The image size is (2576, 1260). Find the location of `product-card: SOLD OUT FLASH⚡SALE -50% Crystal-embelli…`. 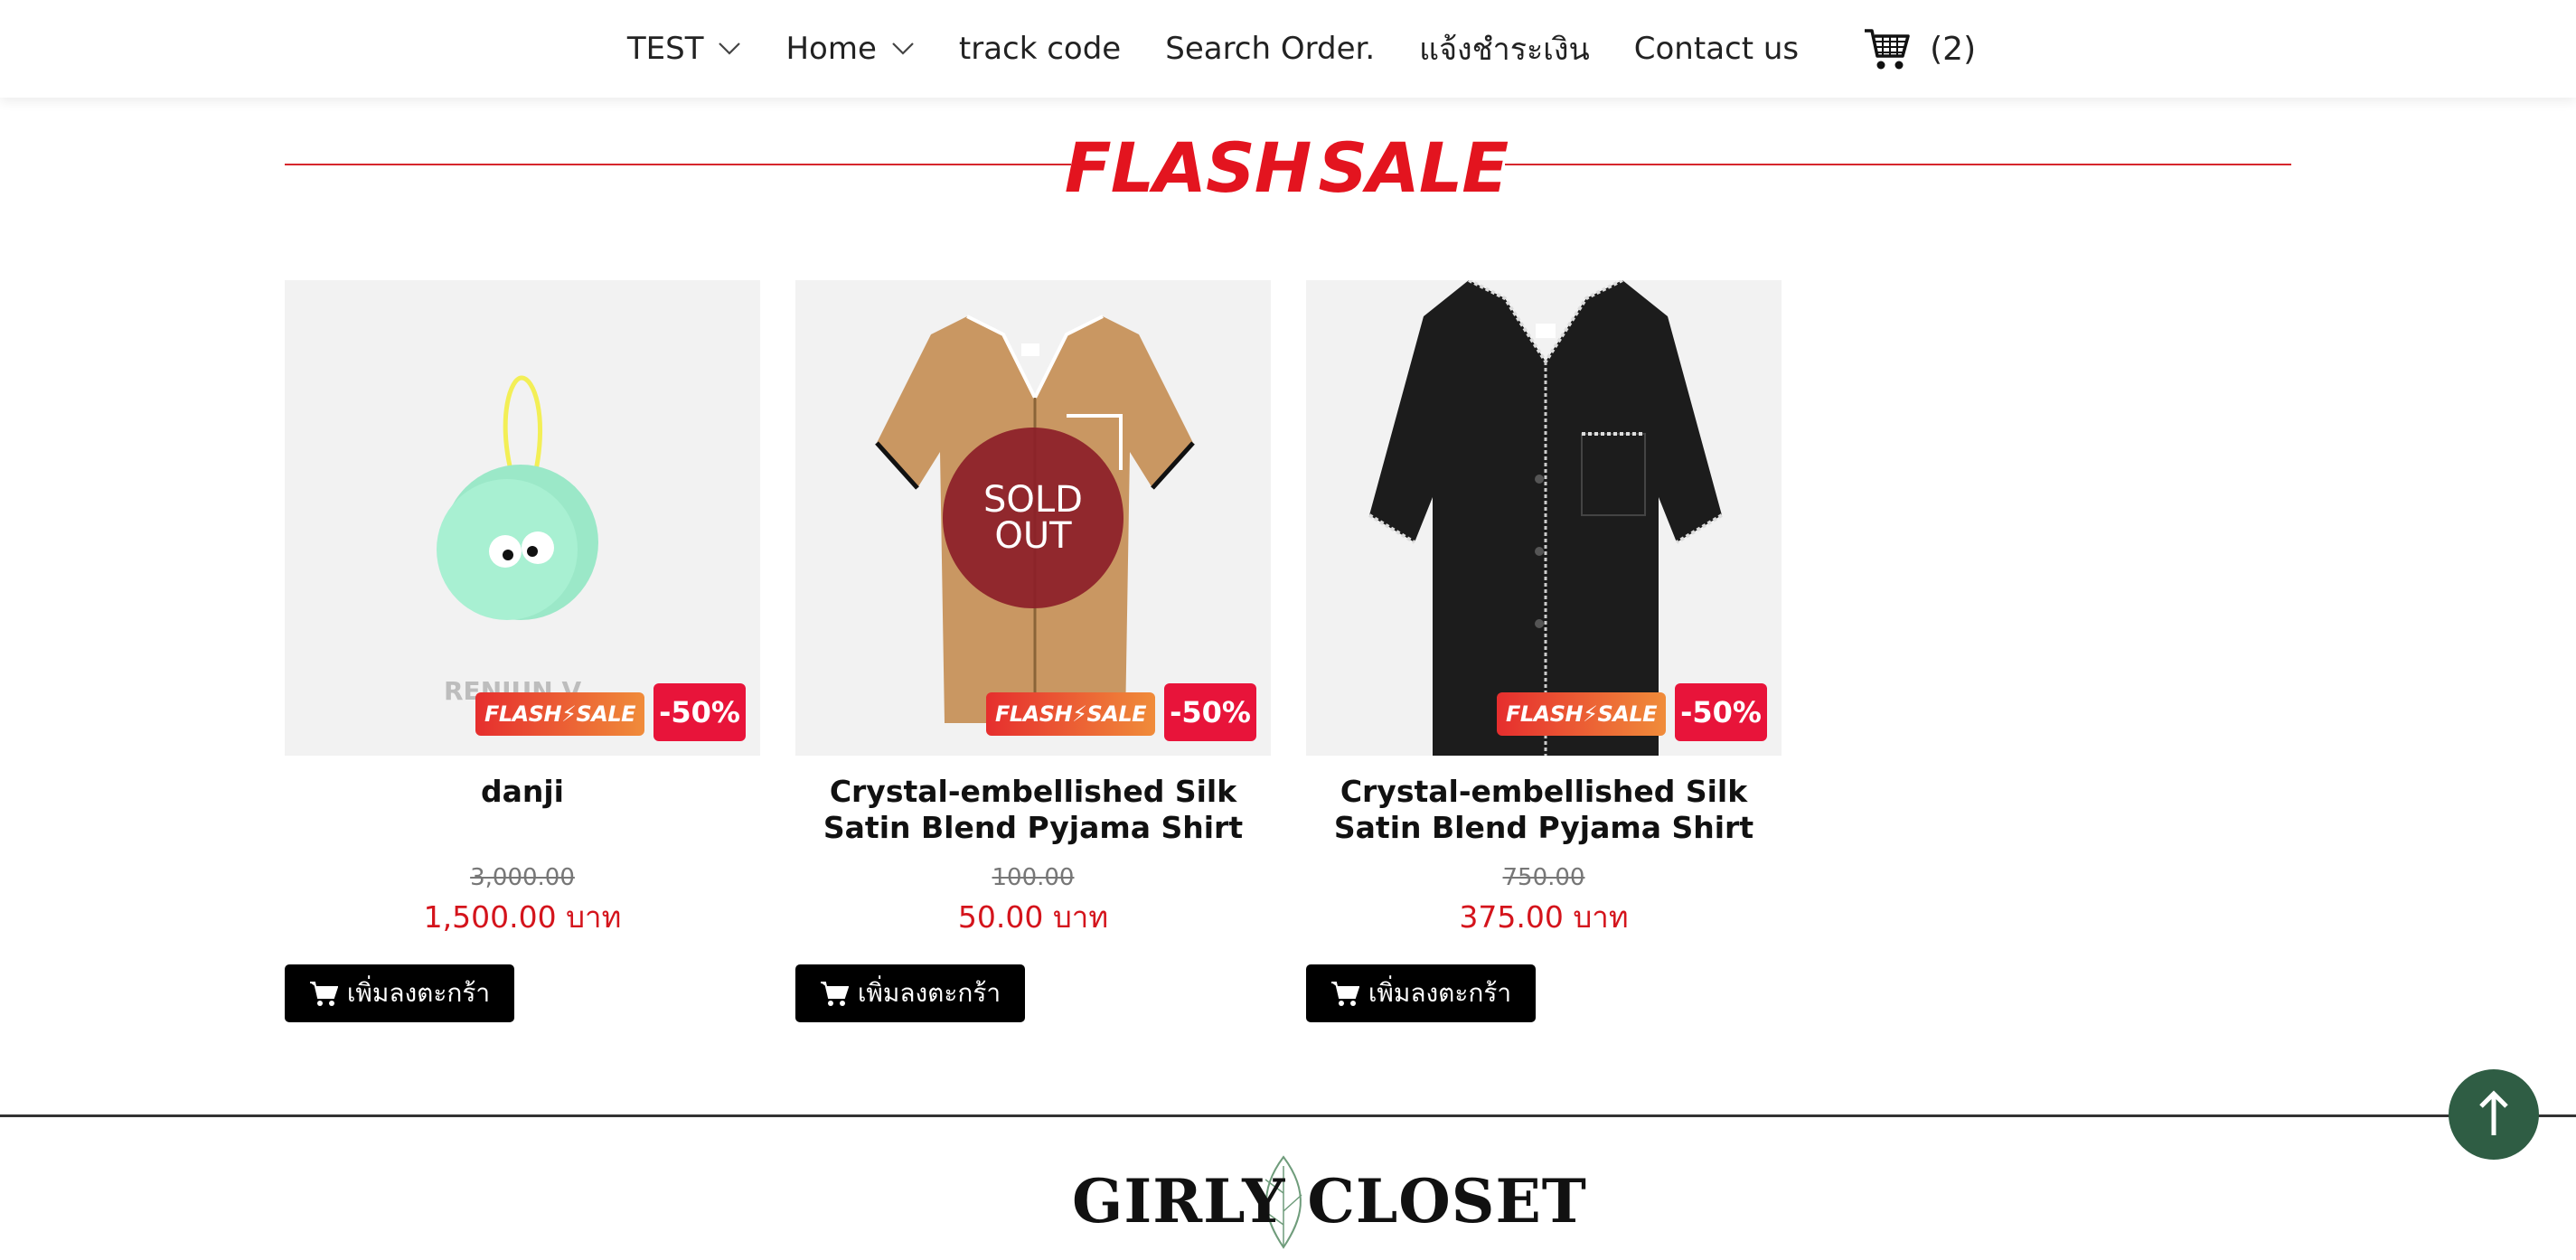

product-card: SOLD OUT FLASH⚡SALE -50% Crystal-embelli… is located at coordinates (1033, 651).